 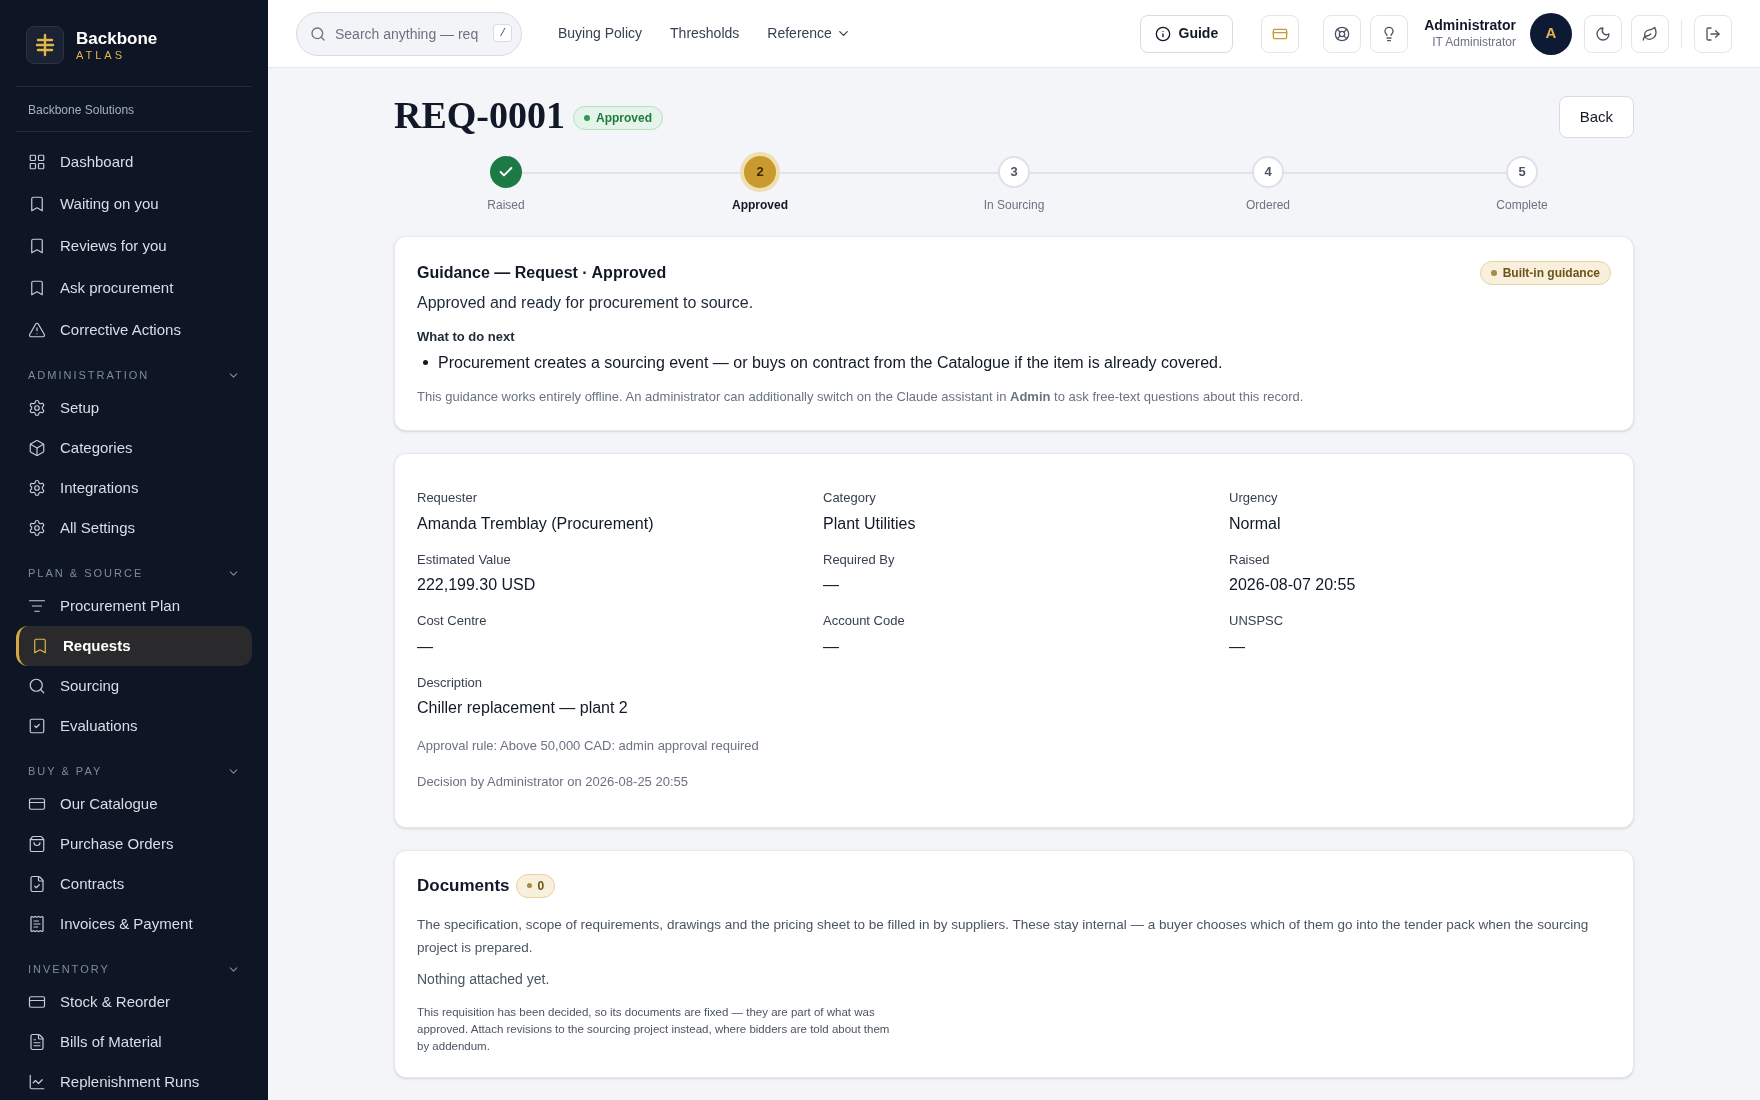 I want to click on brand-name: Backbone, so click(x=117, y=38).